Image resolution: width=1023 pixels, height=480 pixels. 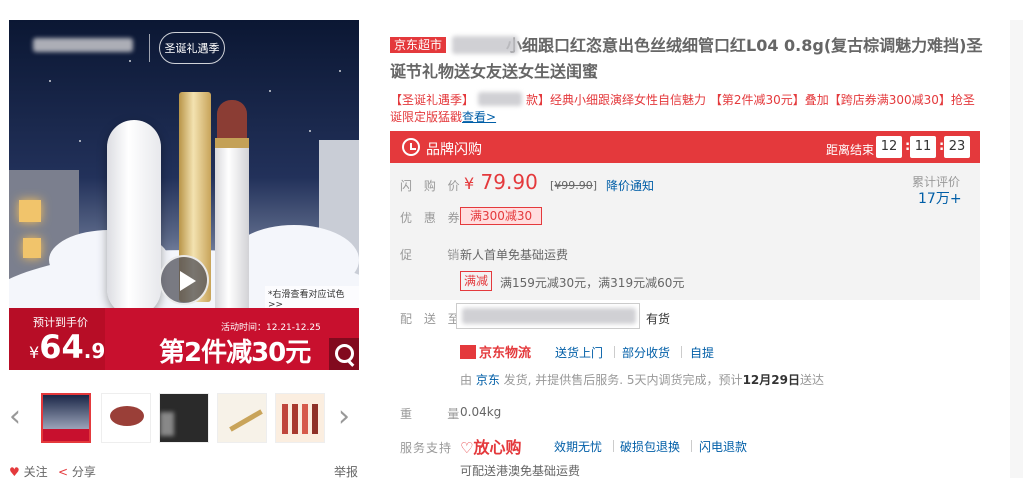 I want to click on service-partial-receipt: 部分收货, so click(x=646, y=352).